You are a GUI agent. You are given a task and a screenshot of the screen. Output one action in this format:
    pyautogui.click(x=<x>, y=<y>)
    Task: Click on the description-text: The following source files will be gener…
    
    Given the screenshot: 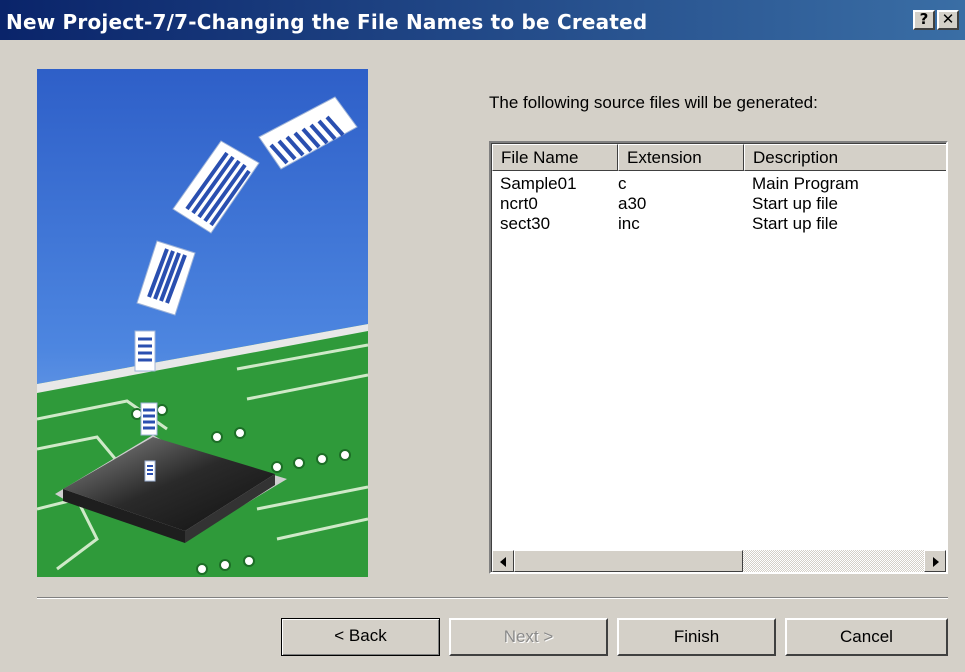 What is the action you would take?
    pyautogui.click(x=653, y=102)
    